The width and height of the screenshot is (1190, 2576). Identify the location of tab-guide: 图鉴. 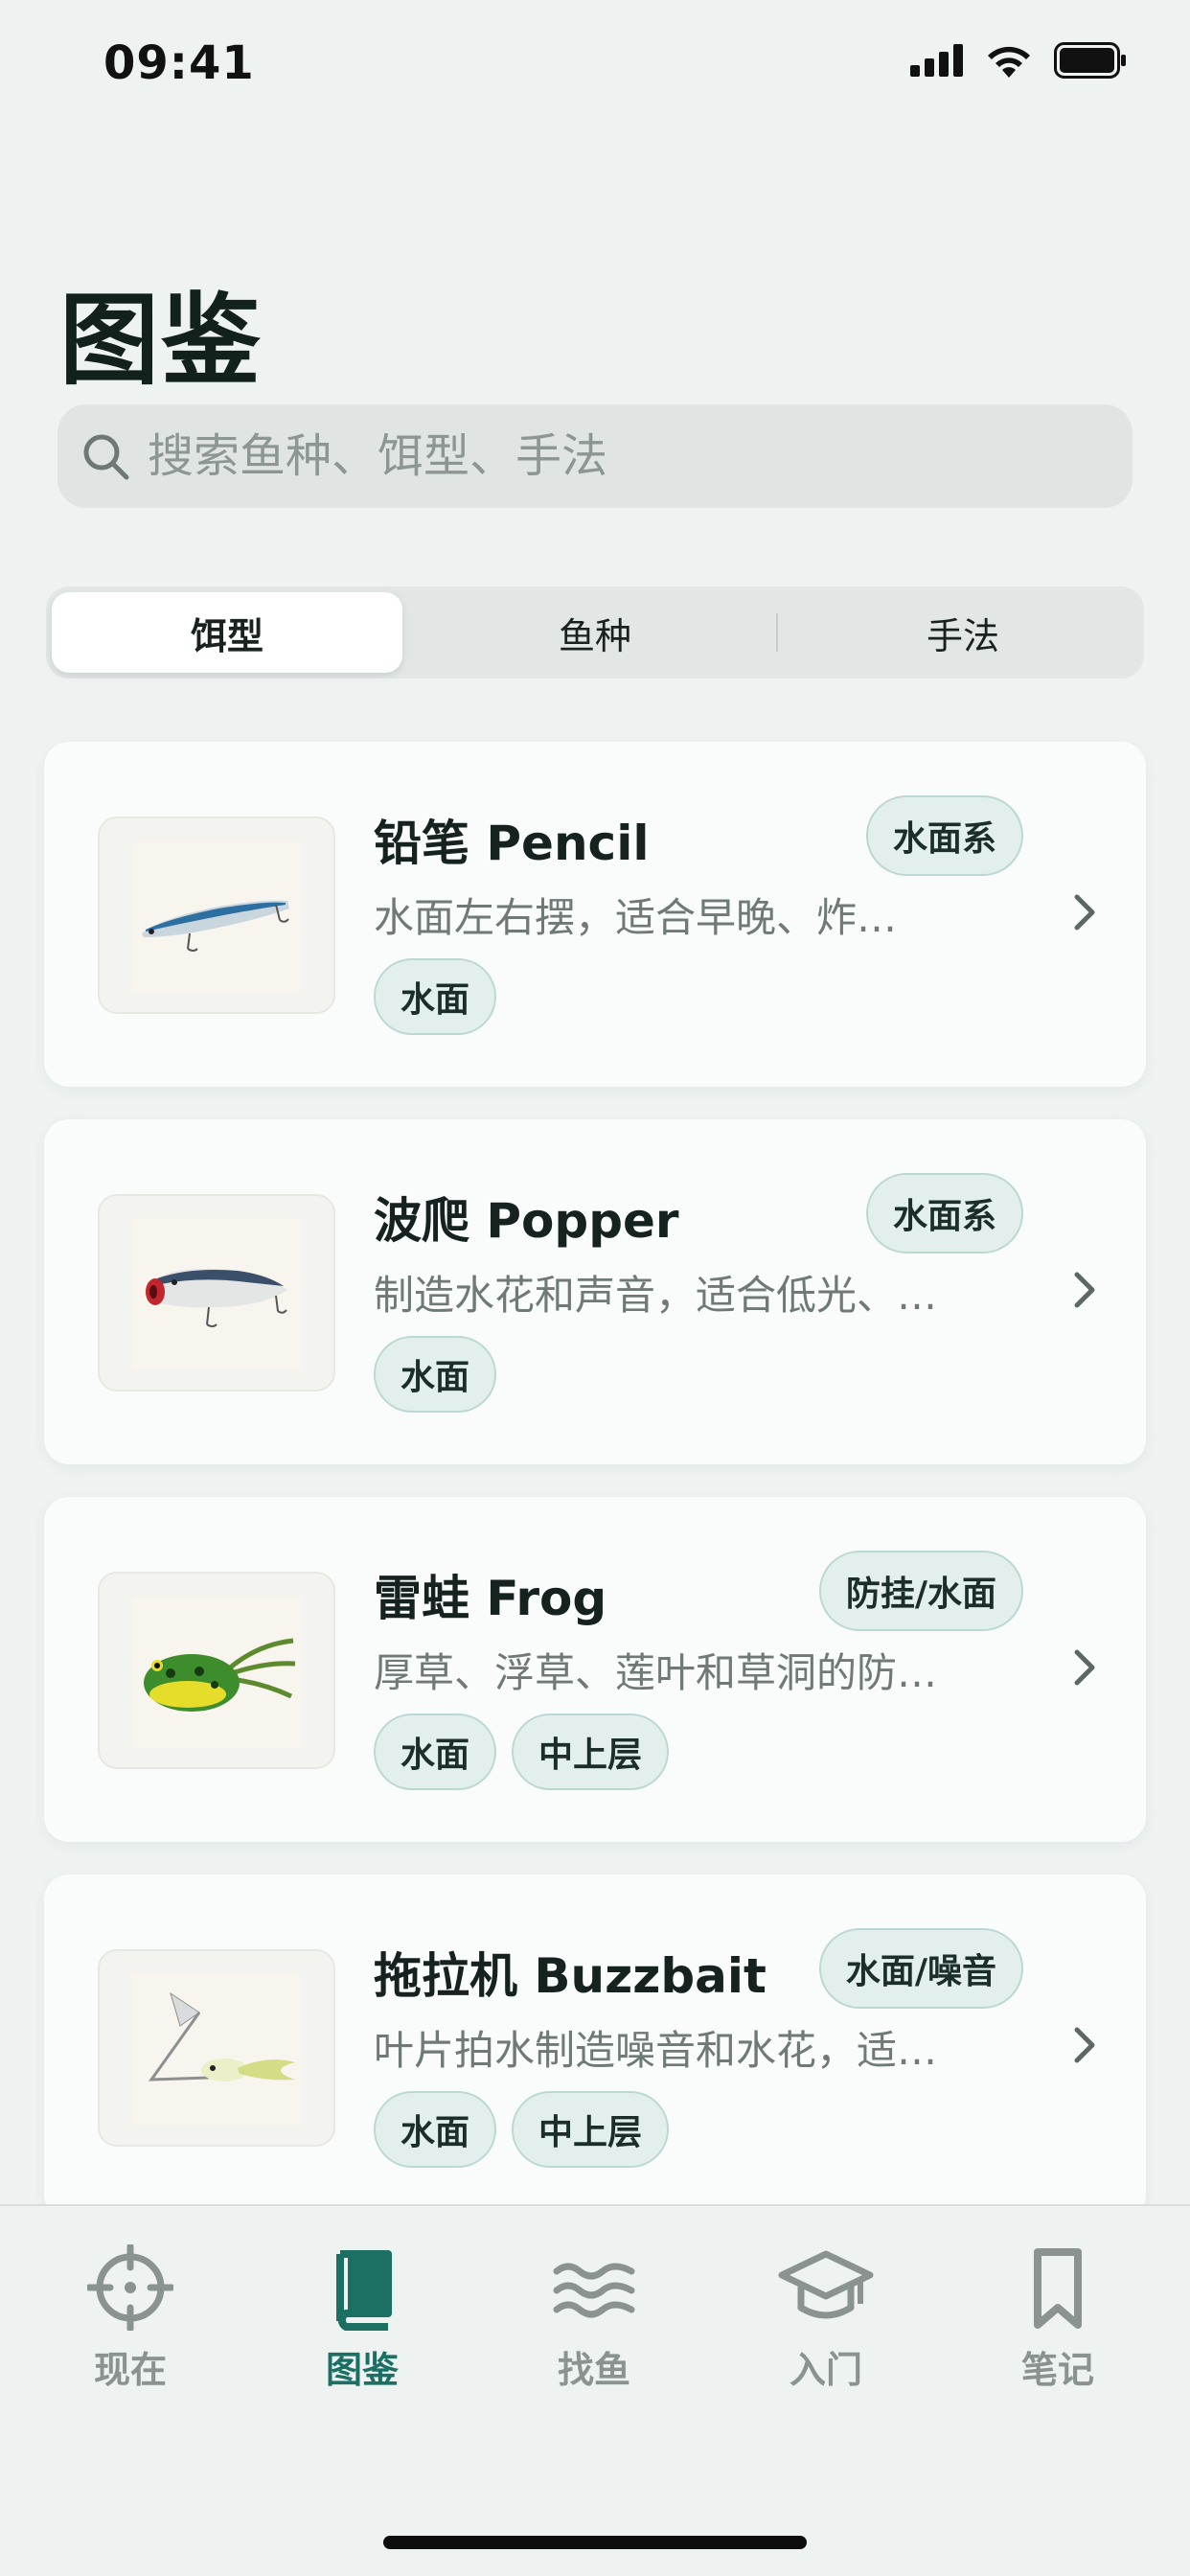
(362, 2330).